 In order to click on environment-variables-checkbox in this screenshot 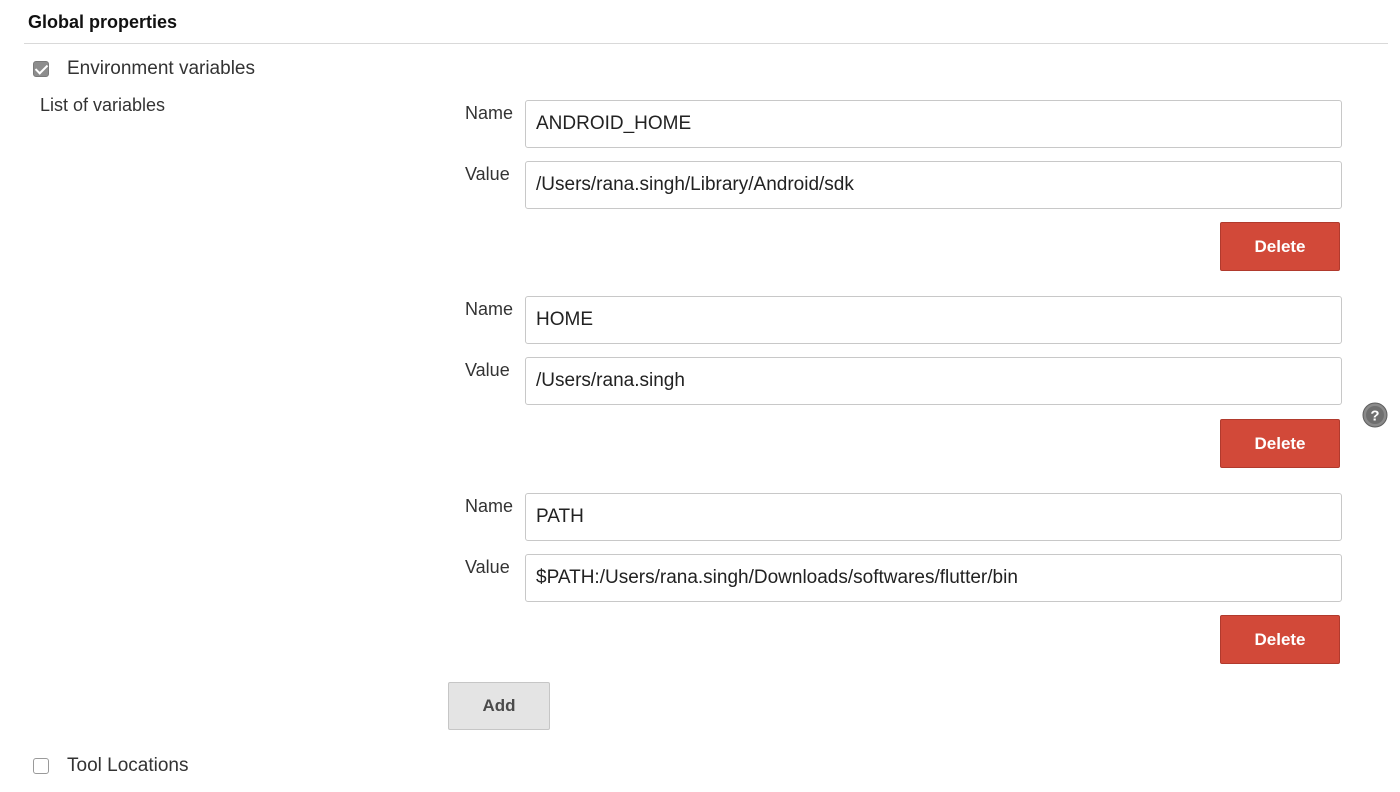, I will do `click(41, 69)`.